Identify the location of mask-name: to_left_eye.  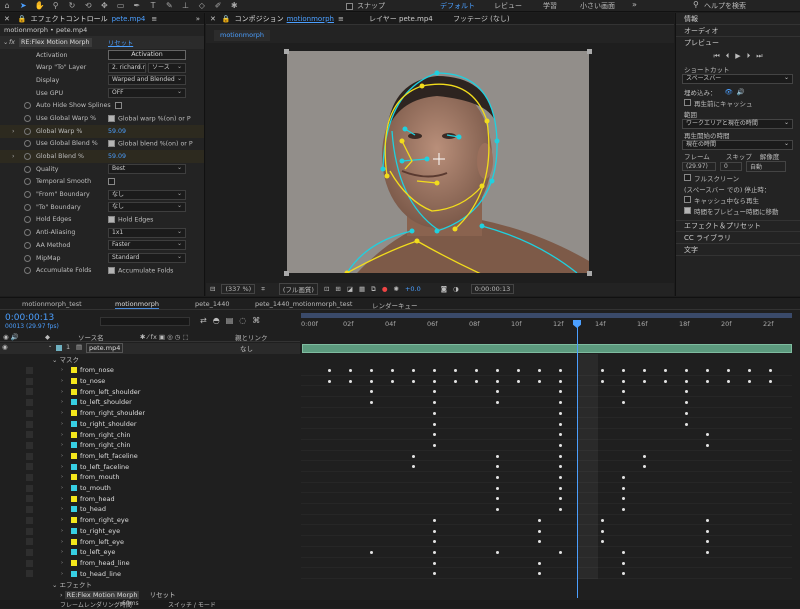
(97, 552).